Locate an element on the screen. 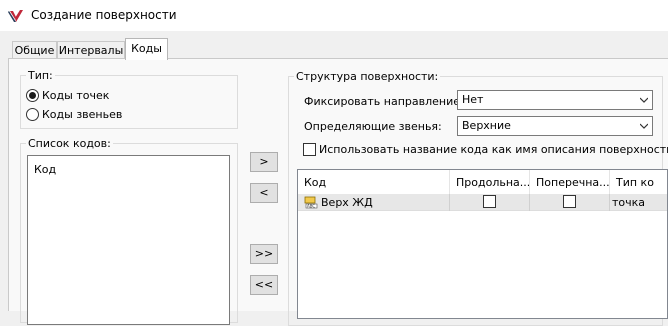 The width and height of the screenshot is (668, 326). remove-all-codes-button: << is located at coordinates (264, 285).